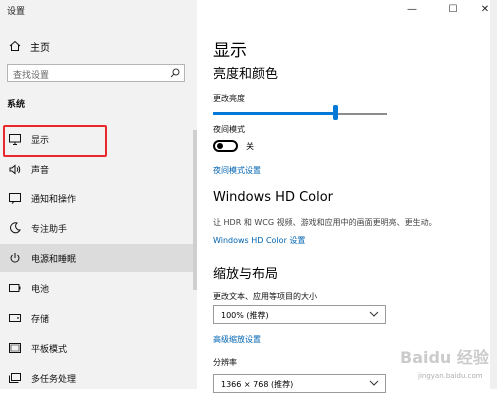 Image resolution: width=500 pixels, height=393 pixels. What do you see at coordinates (54, 379) in the screenshot?
I see `sidebar-item-label: 多任务处理` at bounding box center [54, 379].